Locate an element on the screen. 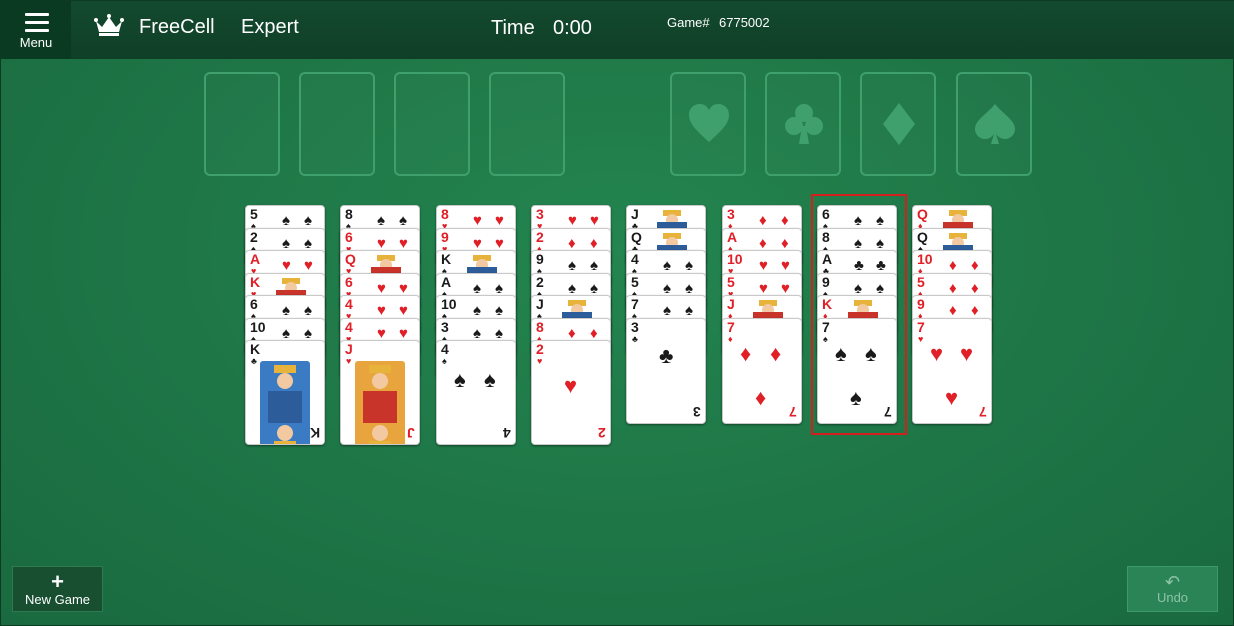 The width and height of the screenshot is (1234, 626). foundation-spades is located at coordinates (994, 124).